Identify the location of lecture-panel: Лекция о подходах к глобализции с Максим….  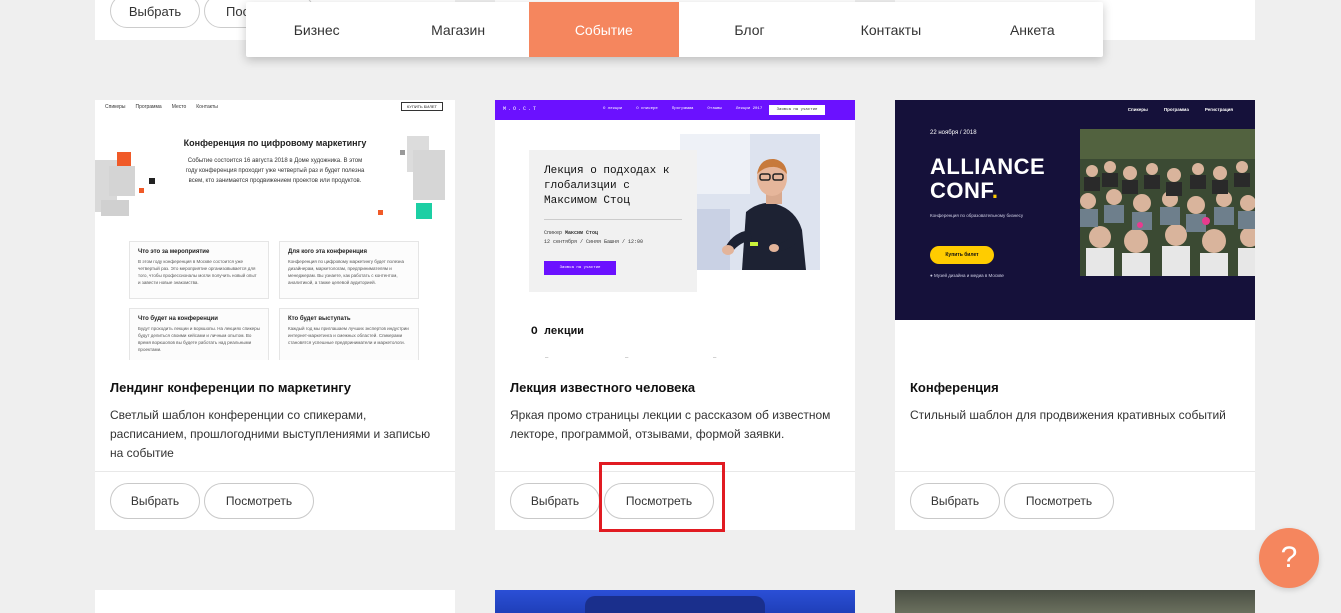
(613, 221).